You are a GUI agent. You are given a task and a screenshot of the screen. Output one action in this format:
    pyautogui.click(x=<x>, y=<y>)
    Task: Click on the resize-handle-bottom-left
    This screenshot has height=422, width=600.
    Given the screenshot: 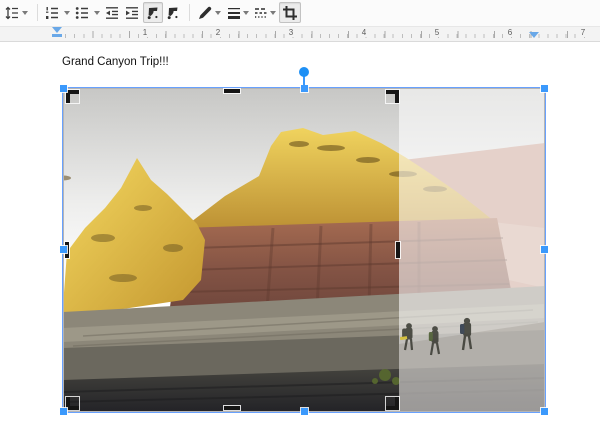 What is the action you would take?
    pyautogui.click(x=63, y=411)
    